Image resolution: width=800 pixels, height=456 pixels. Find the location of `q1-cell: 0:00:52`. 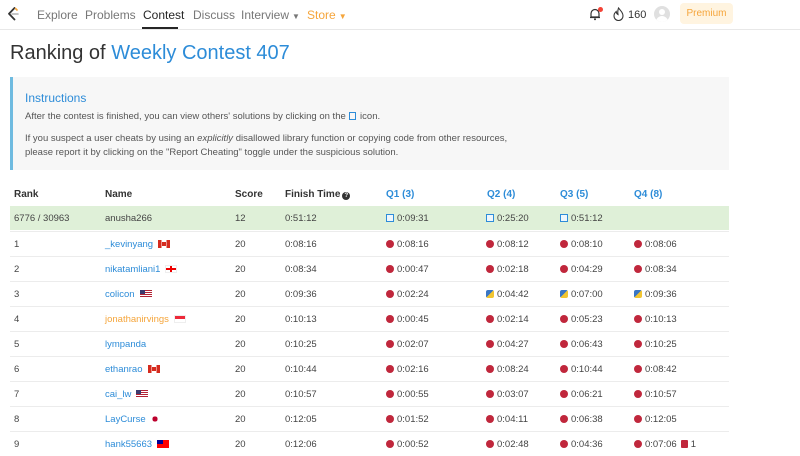

q1-cell: 0:00:52 is located at coordinates (407, 444).